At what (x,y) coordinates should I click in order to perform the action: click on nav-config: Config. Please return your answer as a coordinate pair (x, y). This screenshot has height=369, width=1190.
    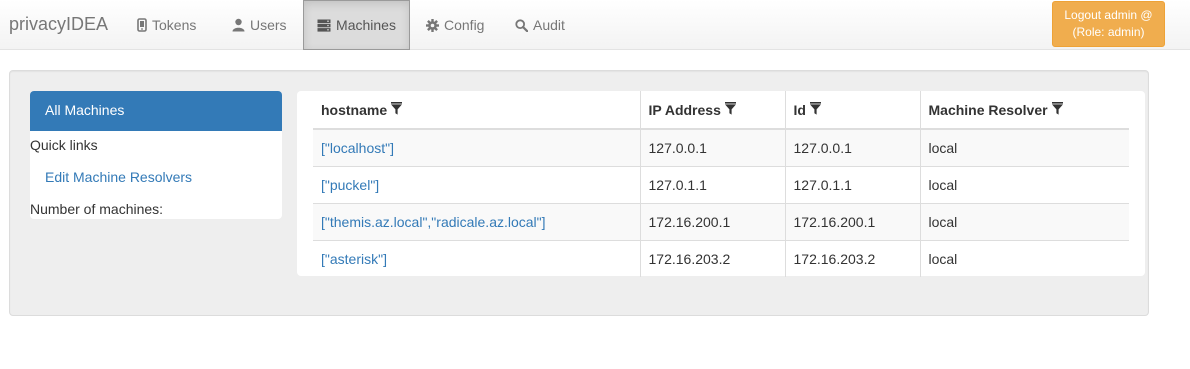
    Looking at the image, I should click on (455, 25).